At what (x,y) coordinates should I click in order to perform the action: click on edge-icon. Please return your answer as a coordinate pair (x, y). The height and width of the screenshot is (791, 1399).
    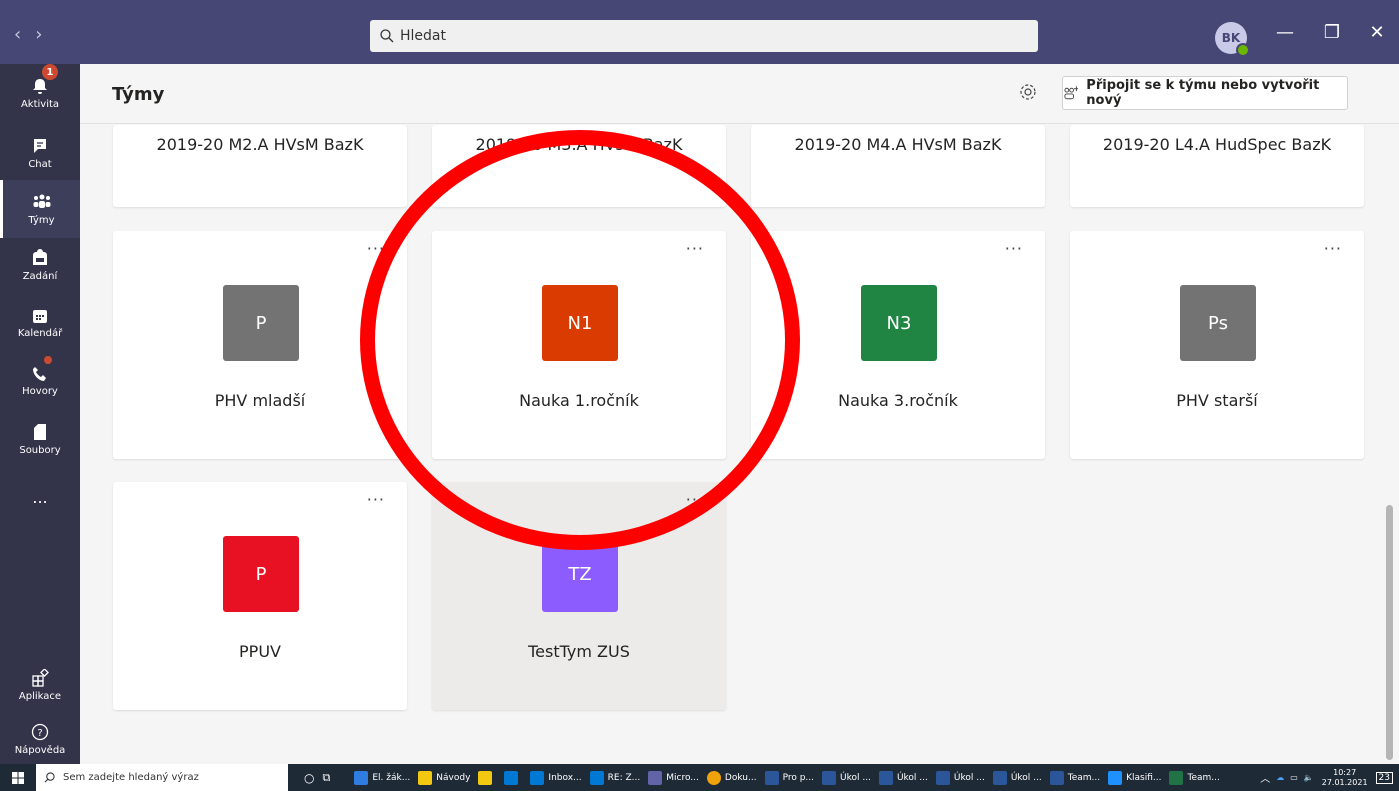
    Looking at the image, I should click on (361, 777).